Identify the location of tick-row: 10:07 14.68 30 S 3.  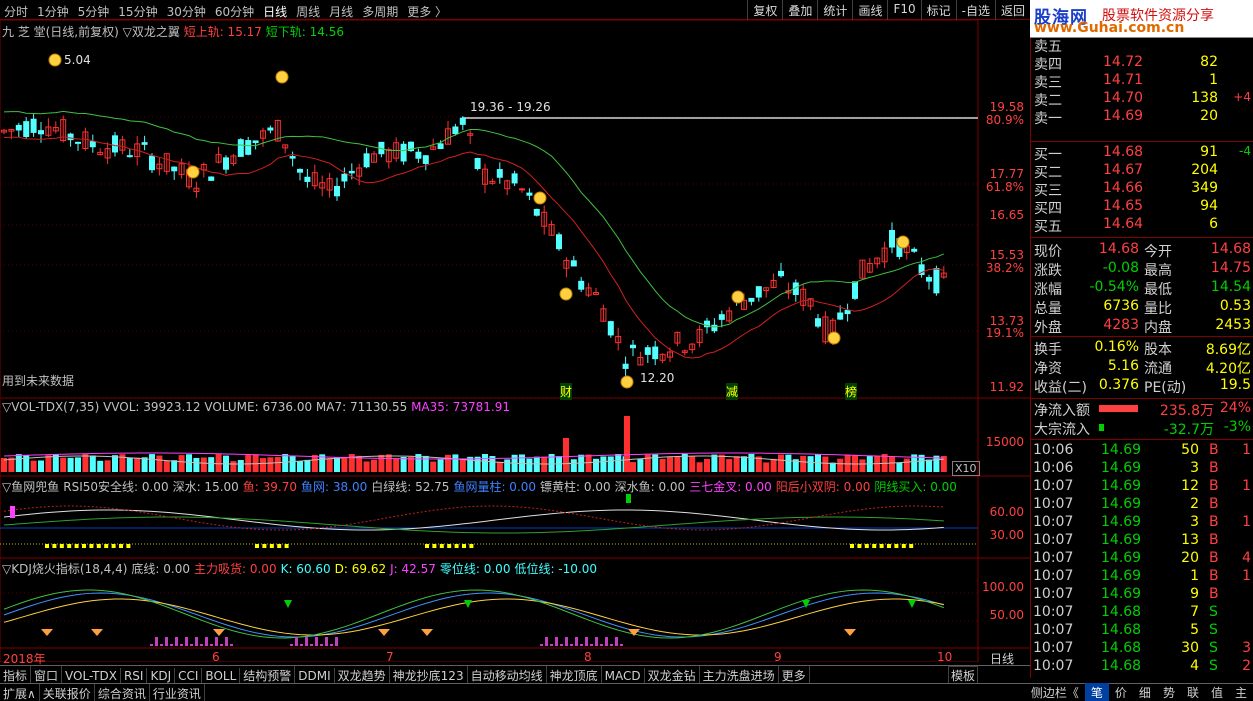
(1142, 649).